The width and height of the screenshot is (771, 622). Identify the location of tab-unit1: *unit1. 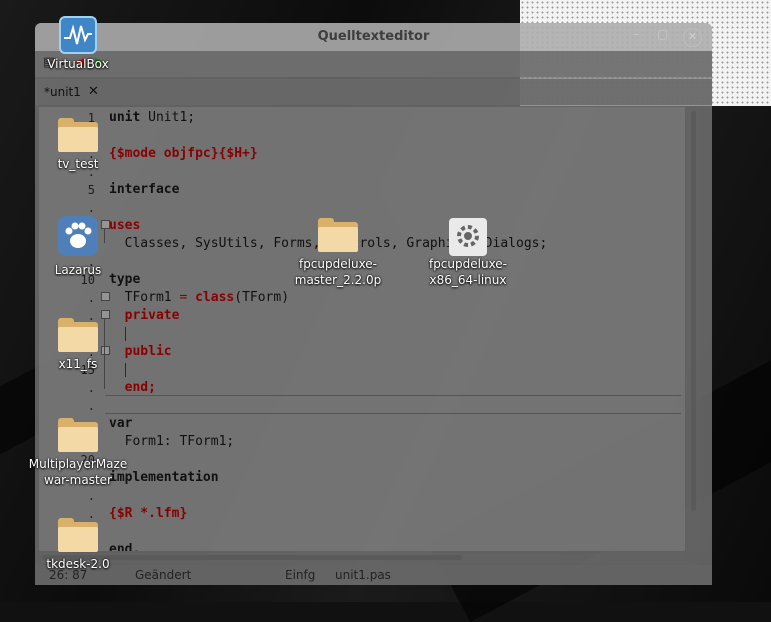
(62, 92).